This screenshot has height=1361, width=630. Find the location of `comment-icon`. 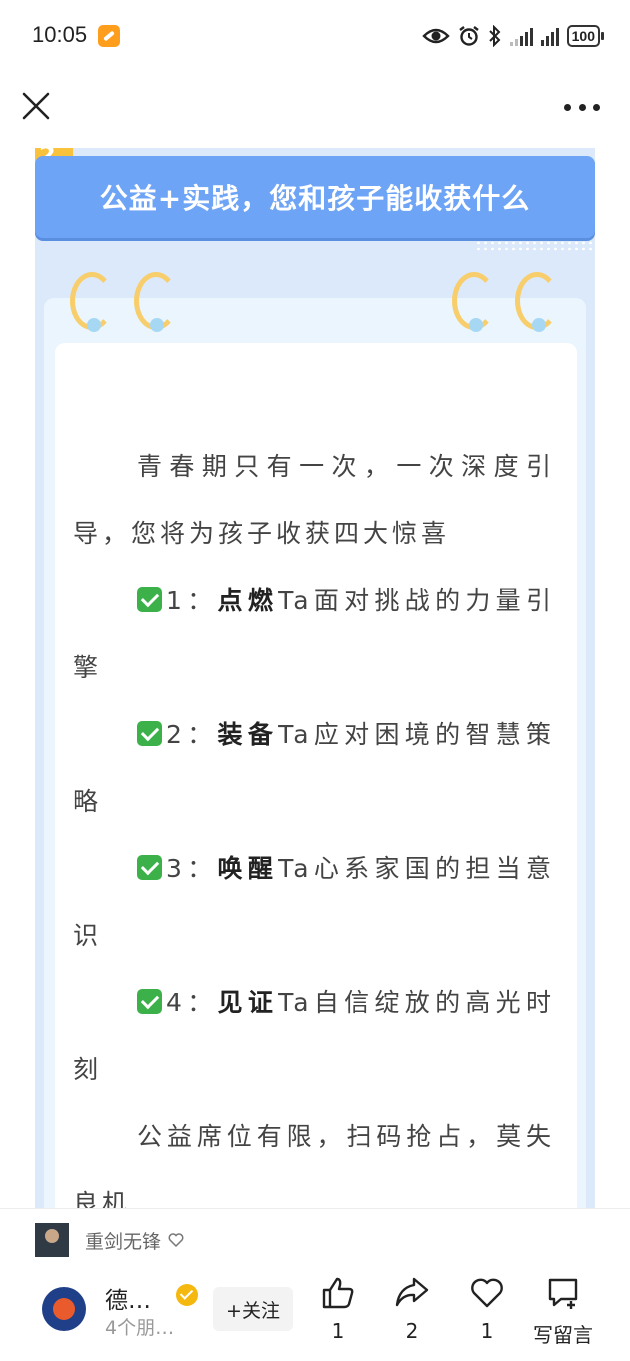

comment-icon is located at coordinates (563, 1293).